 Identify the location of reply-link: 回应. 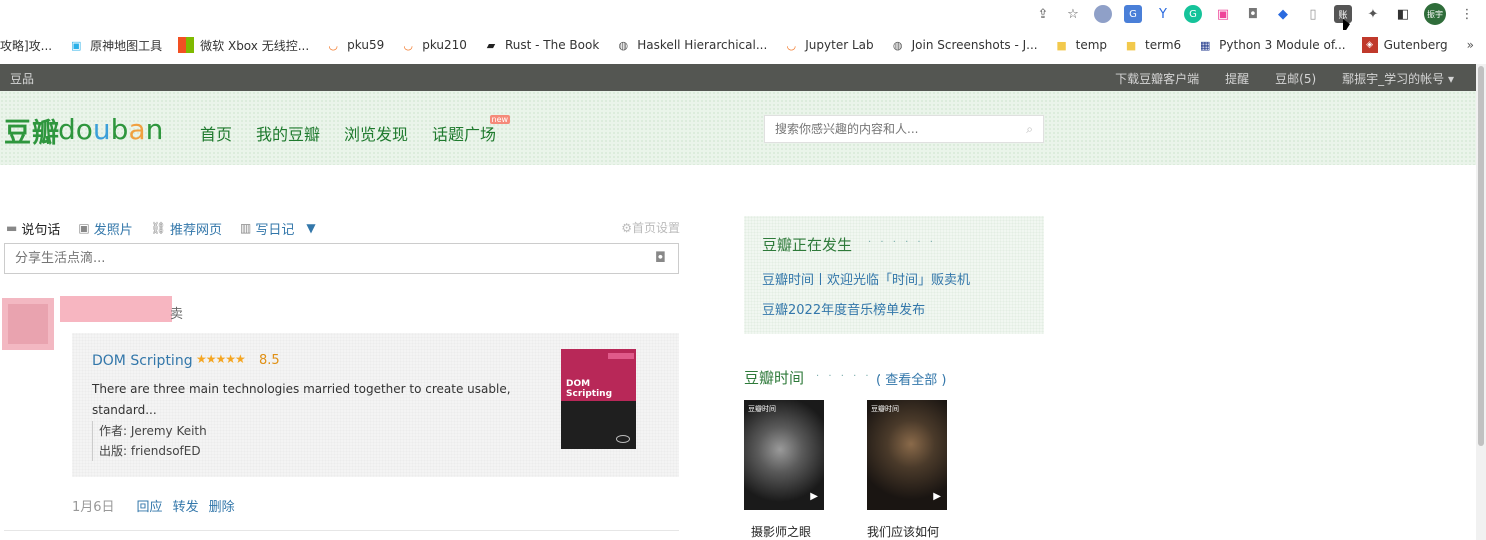
(150, 505).